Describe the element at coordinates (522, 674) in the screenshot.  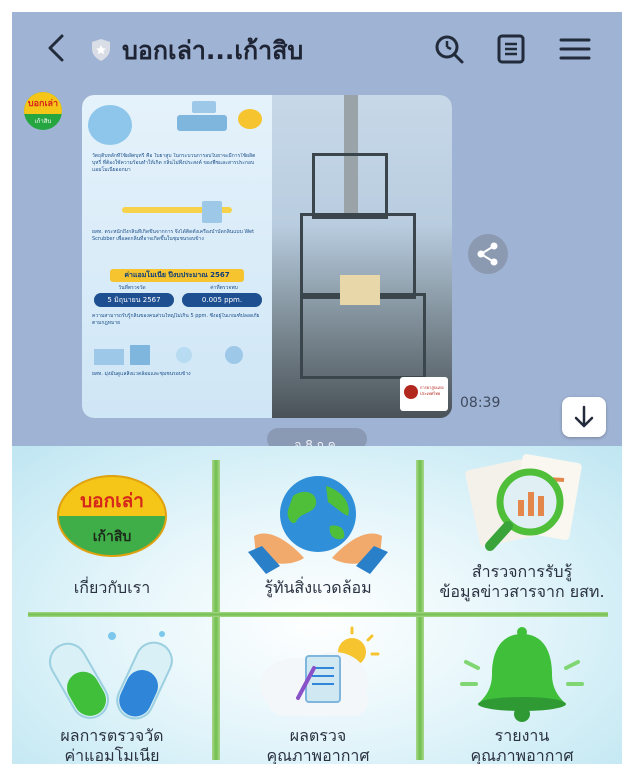
I see `bell-icon` at that location.